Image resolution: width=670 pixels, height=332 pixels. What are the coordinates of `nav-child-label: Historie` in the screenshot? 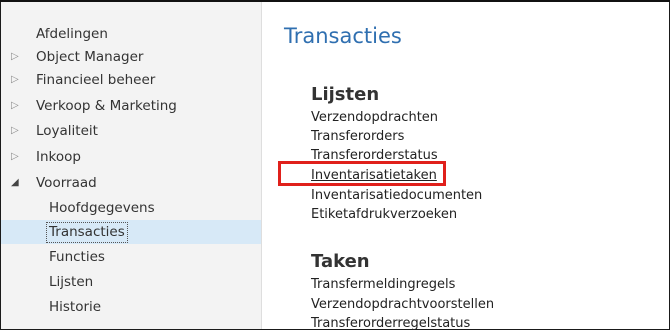 It's located at (75, 307).